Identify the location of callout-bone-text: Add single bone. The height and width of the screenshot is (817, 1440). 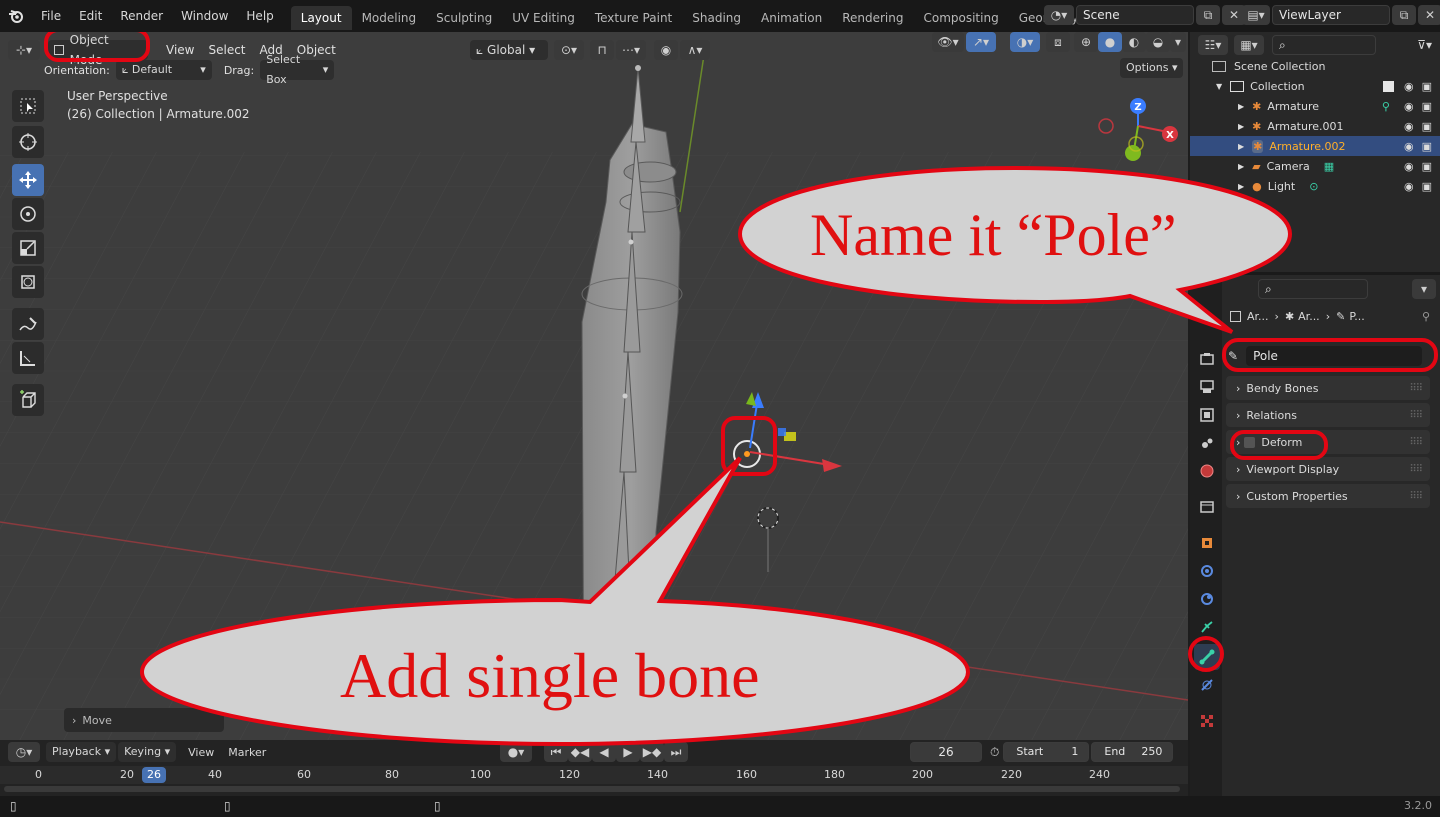
(550, 675).